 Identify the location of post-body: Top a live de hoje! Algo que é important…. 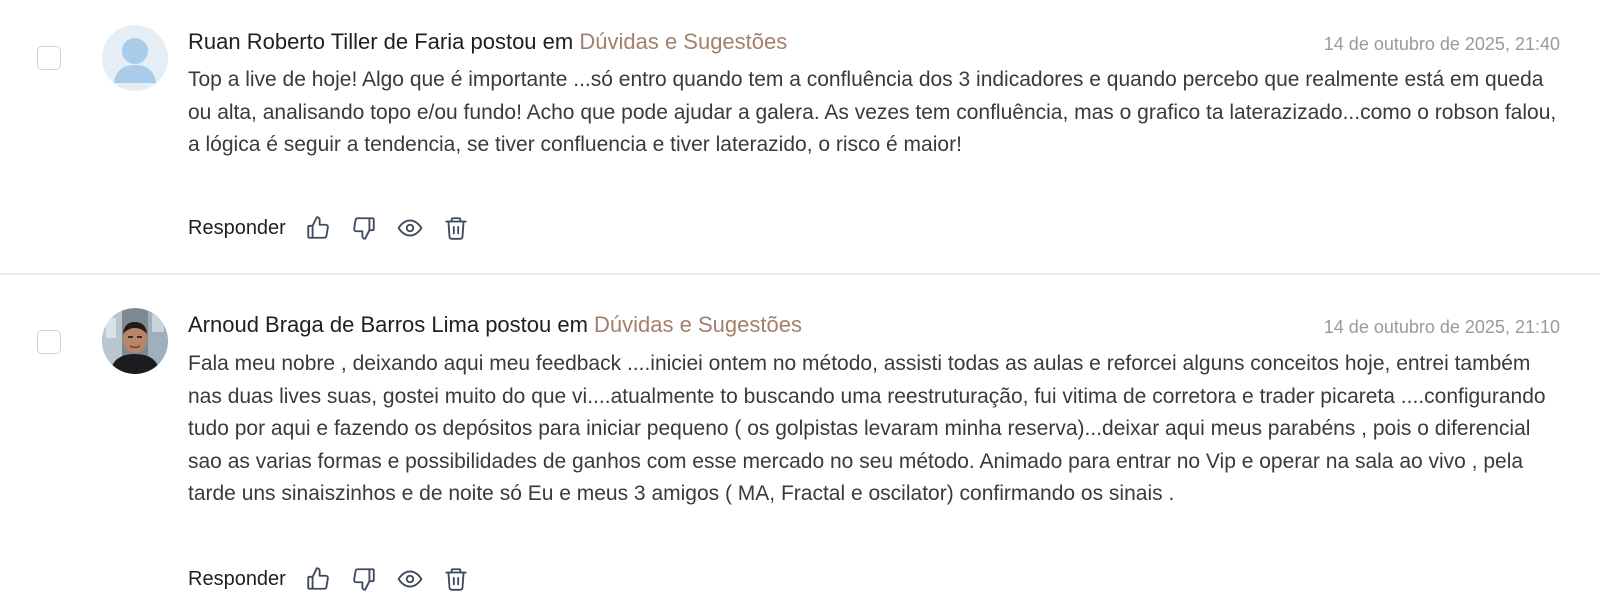
(872, 112).